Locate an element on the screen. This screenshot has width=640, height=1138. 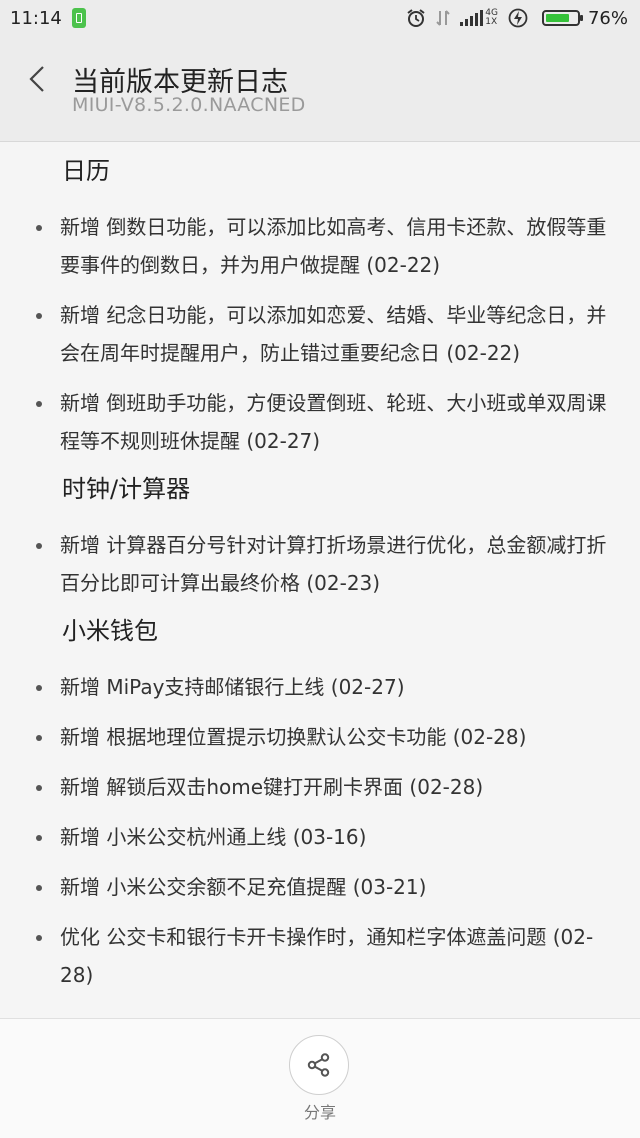
charging-icon is located at coordinates (518, 18).